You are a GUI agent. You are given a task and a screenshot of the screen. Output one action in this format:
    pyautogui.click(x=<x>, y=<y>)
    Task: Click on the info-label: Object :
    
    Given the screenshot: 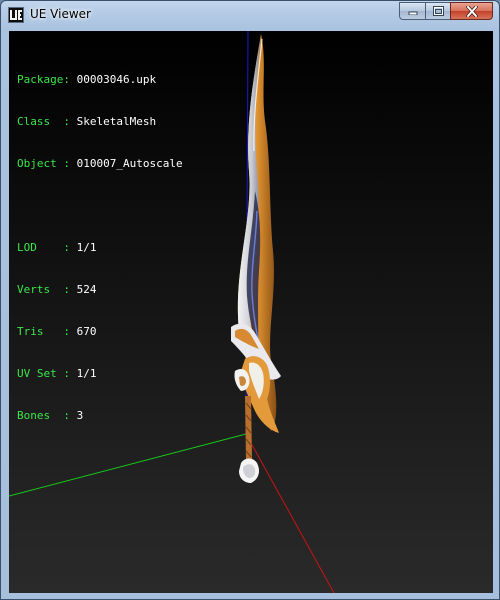 What is the action you would take?
    pyautogui.click(x=47, y=163)
    